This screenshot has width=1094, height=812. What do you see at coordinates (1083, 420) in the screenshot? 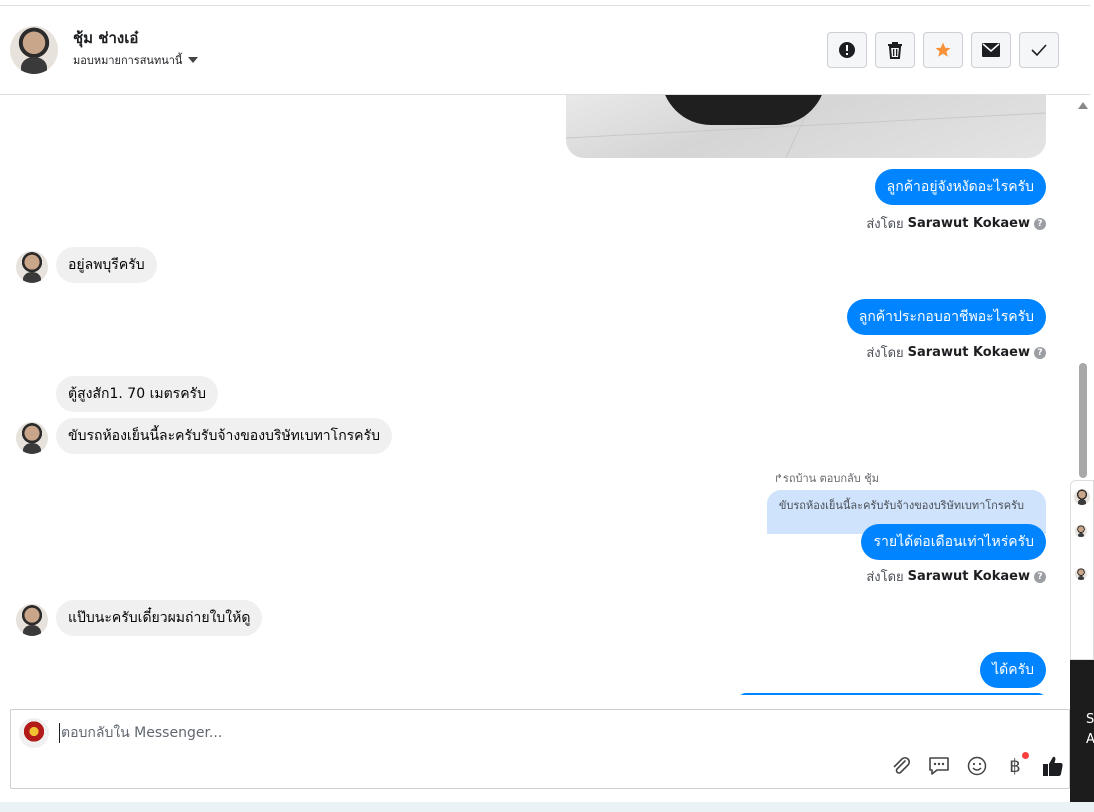
I see `scroll-thumb` at bounding box center [1083, 420].